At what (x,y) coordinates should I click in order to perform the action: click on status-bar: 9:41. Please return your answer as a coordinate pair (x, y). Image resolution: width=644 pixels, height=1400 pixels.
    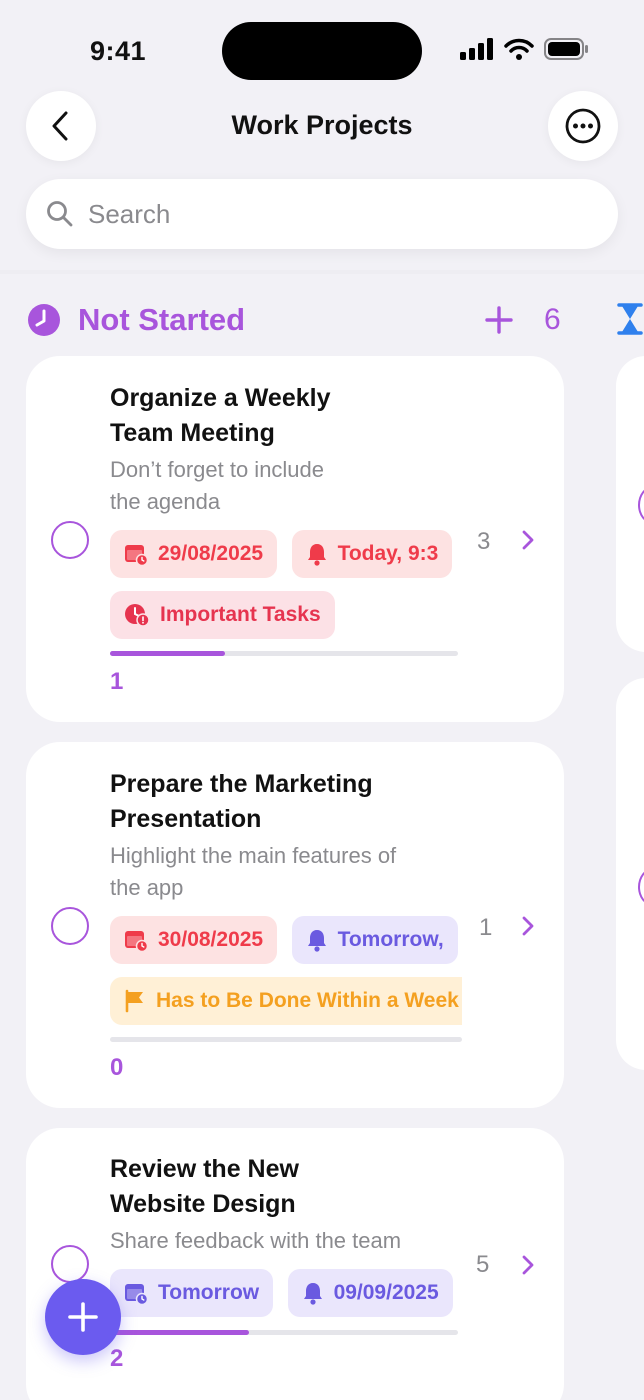
    Looking at the image, I should click on (322, 50).